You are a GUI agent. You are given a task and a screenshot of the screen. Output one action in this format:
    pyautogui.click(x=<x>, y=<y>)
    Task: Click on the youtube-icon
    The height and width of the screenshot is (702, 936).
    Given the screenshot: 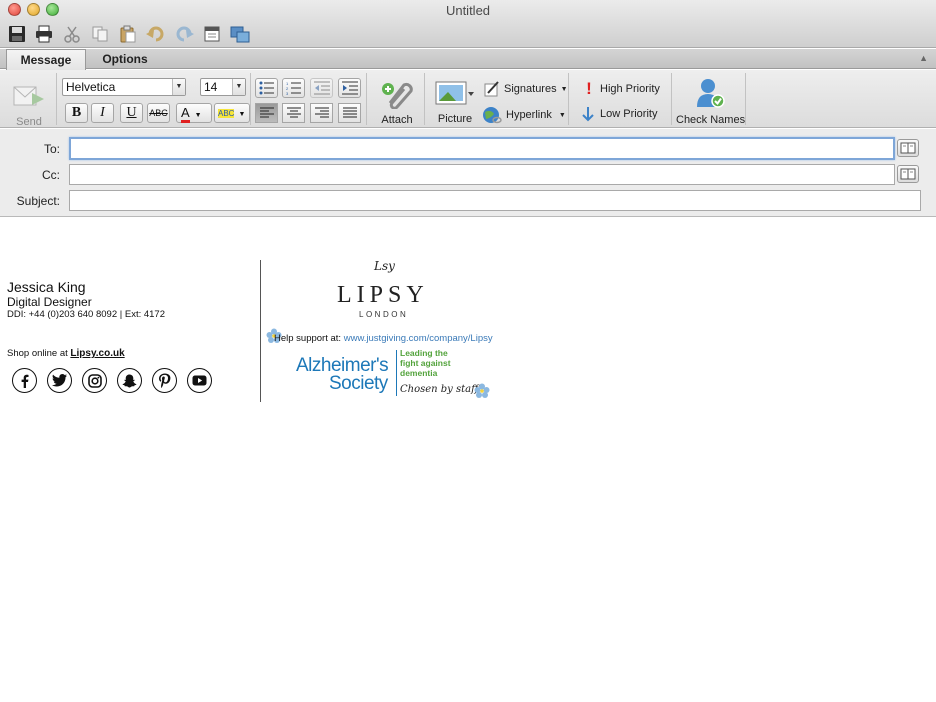 What is the action you would take?
    pyautogui.click(x=199, y=380)
    